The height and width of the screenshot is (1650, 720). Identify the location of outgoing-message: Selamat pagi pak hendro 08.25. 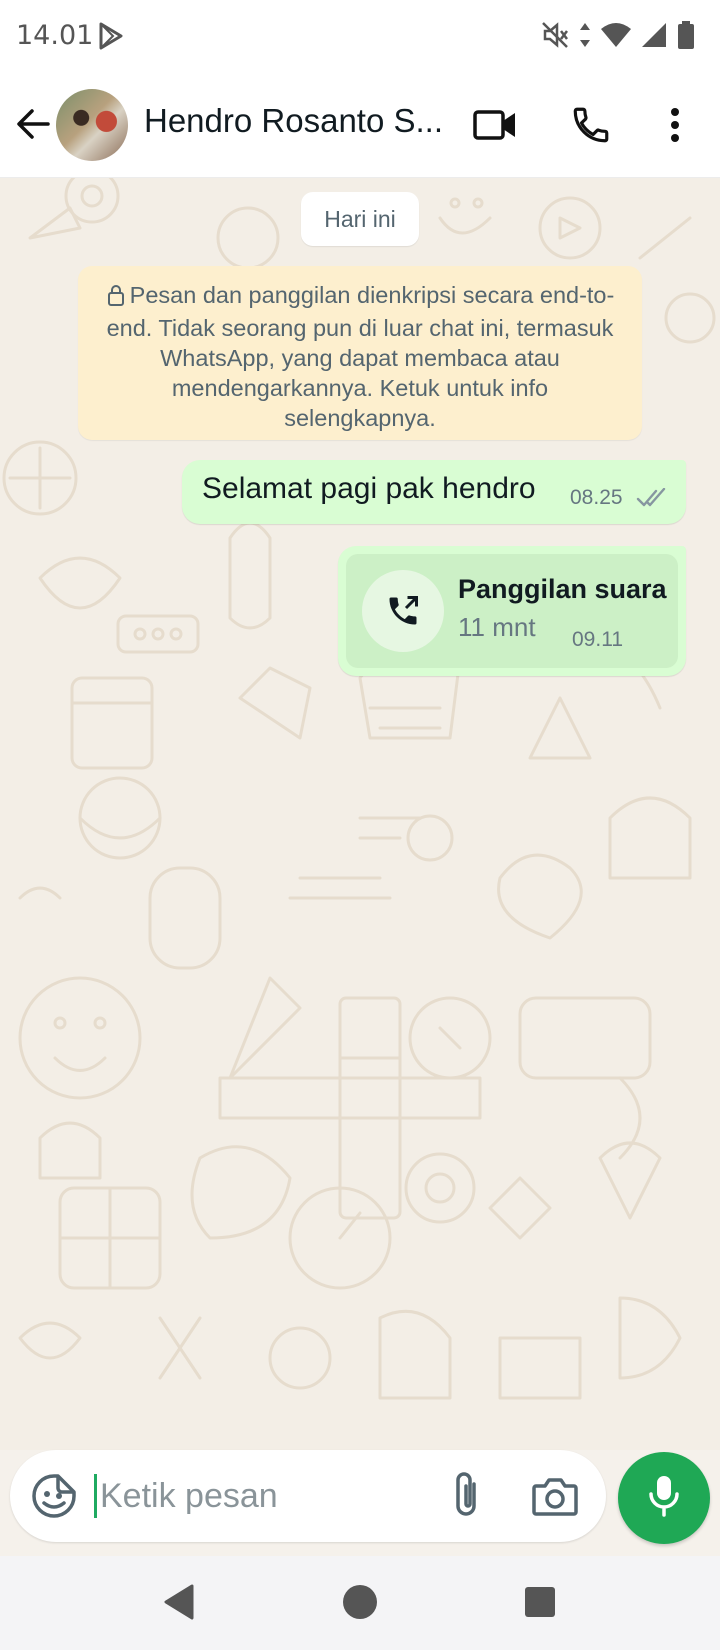
(434, 492).